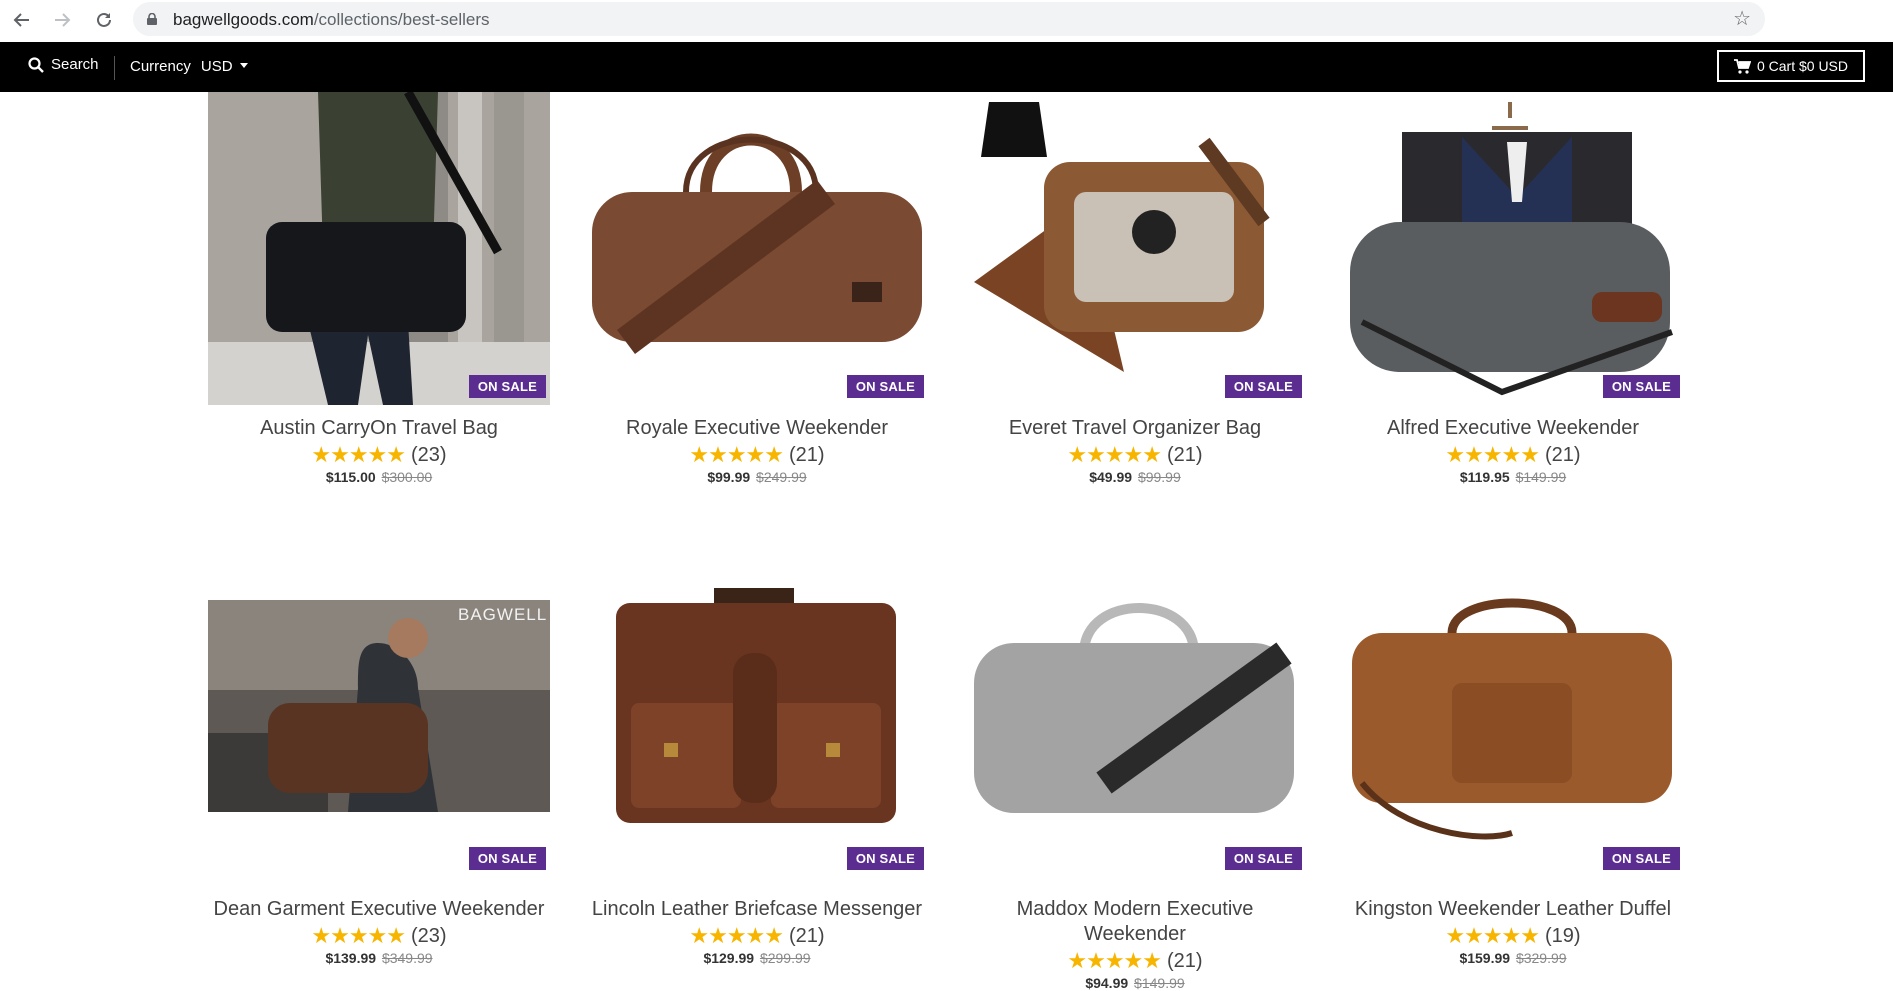 The width and height of the screenshot is (1893, 991). I want to click on lock-icon, so click(152, 19).